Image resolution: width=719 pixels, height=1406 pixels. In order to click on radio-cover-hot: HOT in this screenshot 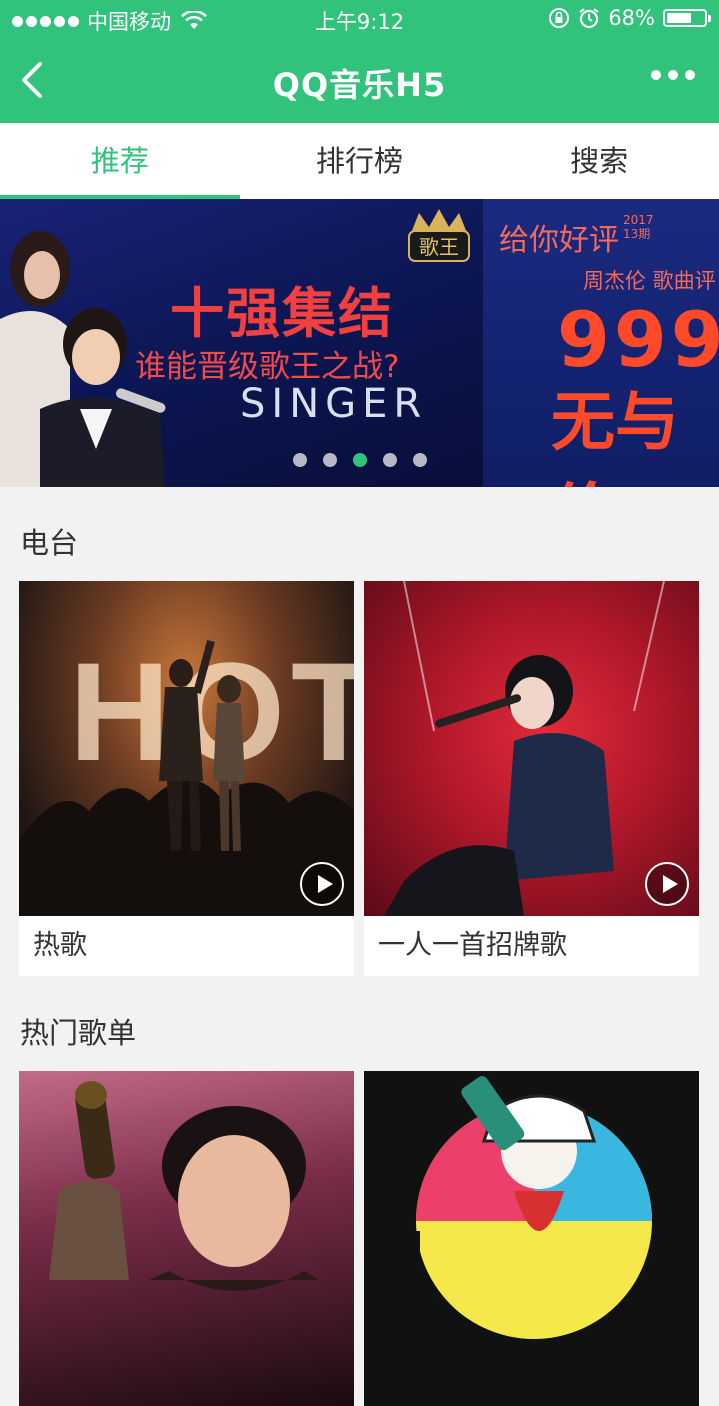, I will do `click(186, 748)`.